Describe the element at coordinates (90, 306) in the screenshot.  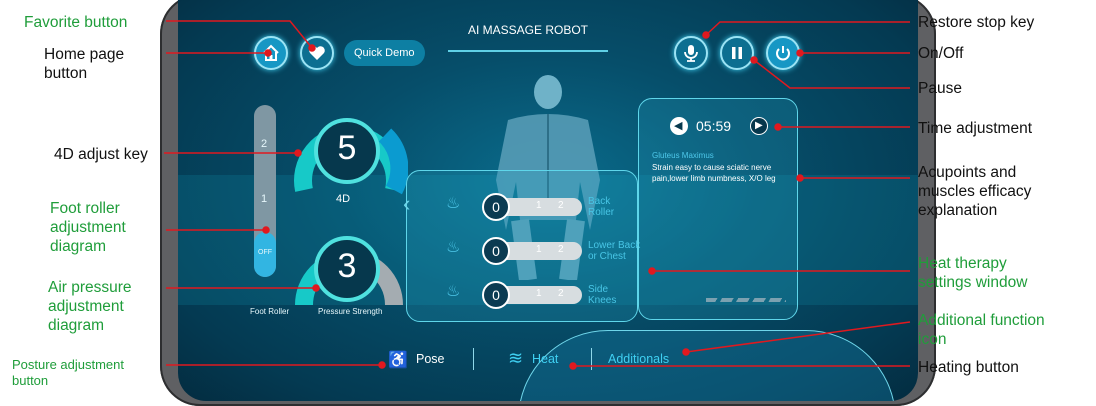
I see `callout-air-pressure: Air pressure adjustment diagram` at that location.